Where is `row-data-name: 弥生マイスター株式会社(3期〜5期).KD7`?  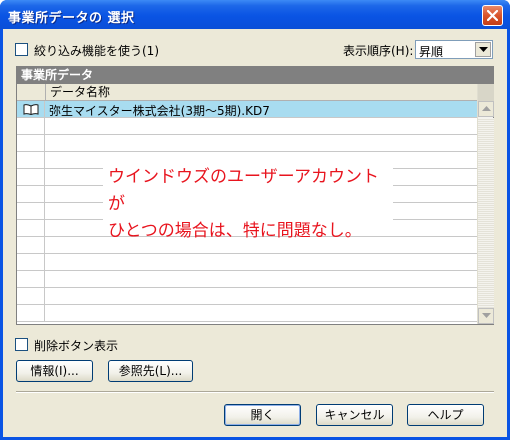
row-data-name: 弥生マイスター株式会社(3期〜5期).KD7 is located at coordinates (159, 111).